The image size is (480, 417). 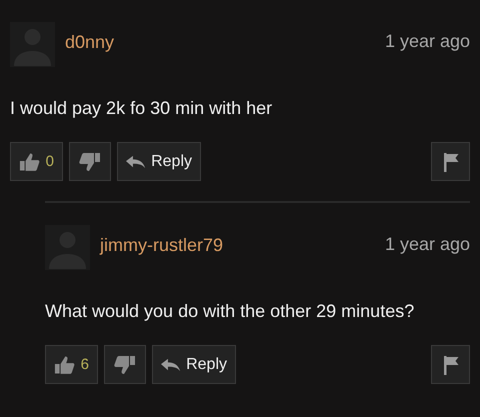 What do you see at coordinates (142, 108) in the screenshot?
I see `comment-text: I would pay 2k fo 30 min with her` at bounding box center [142, 108].